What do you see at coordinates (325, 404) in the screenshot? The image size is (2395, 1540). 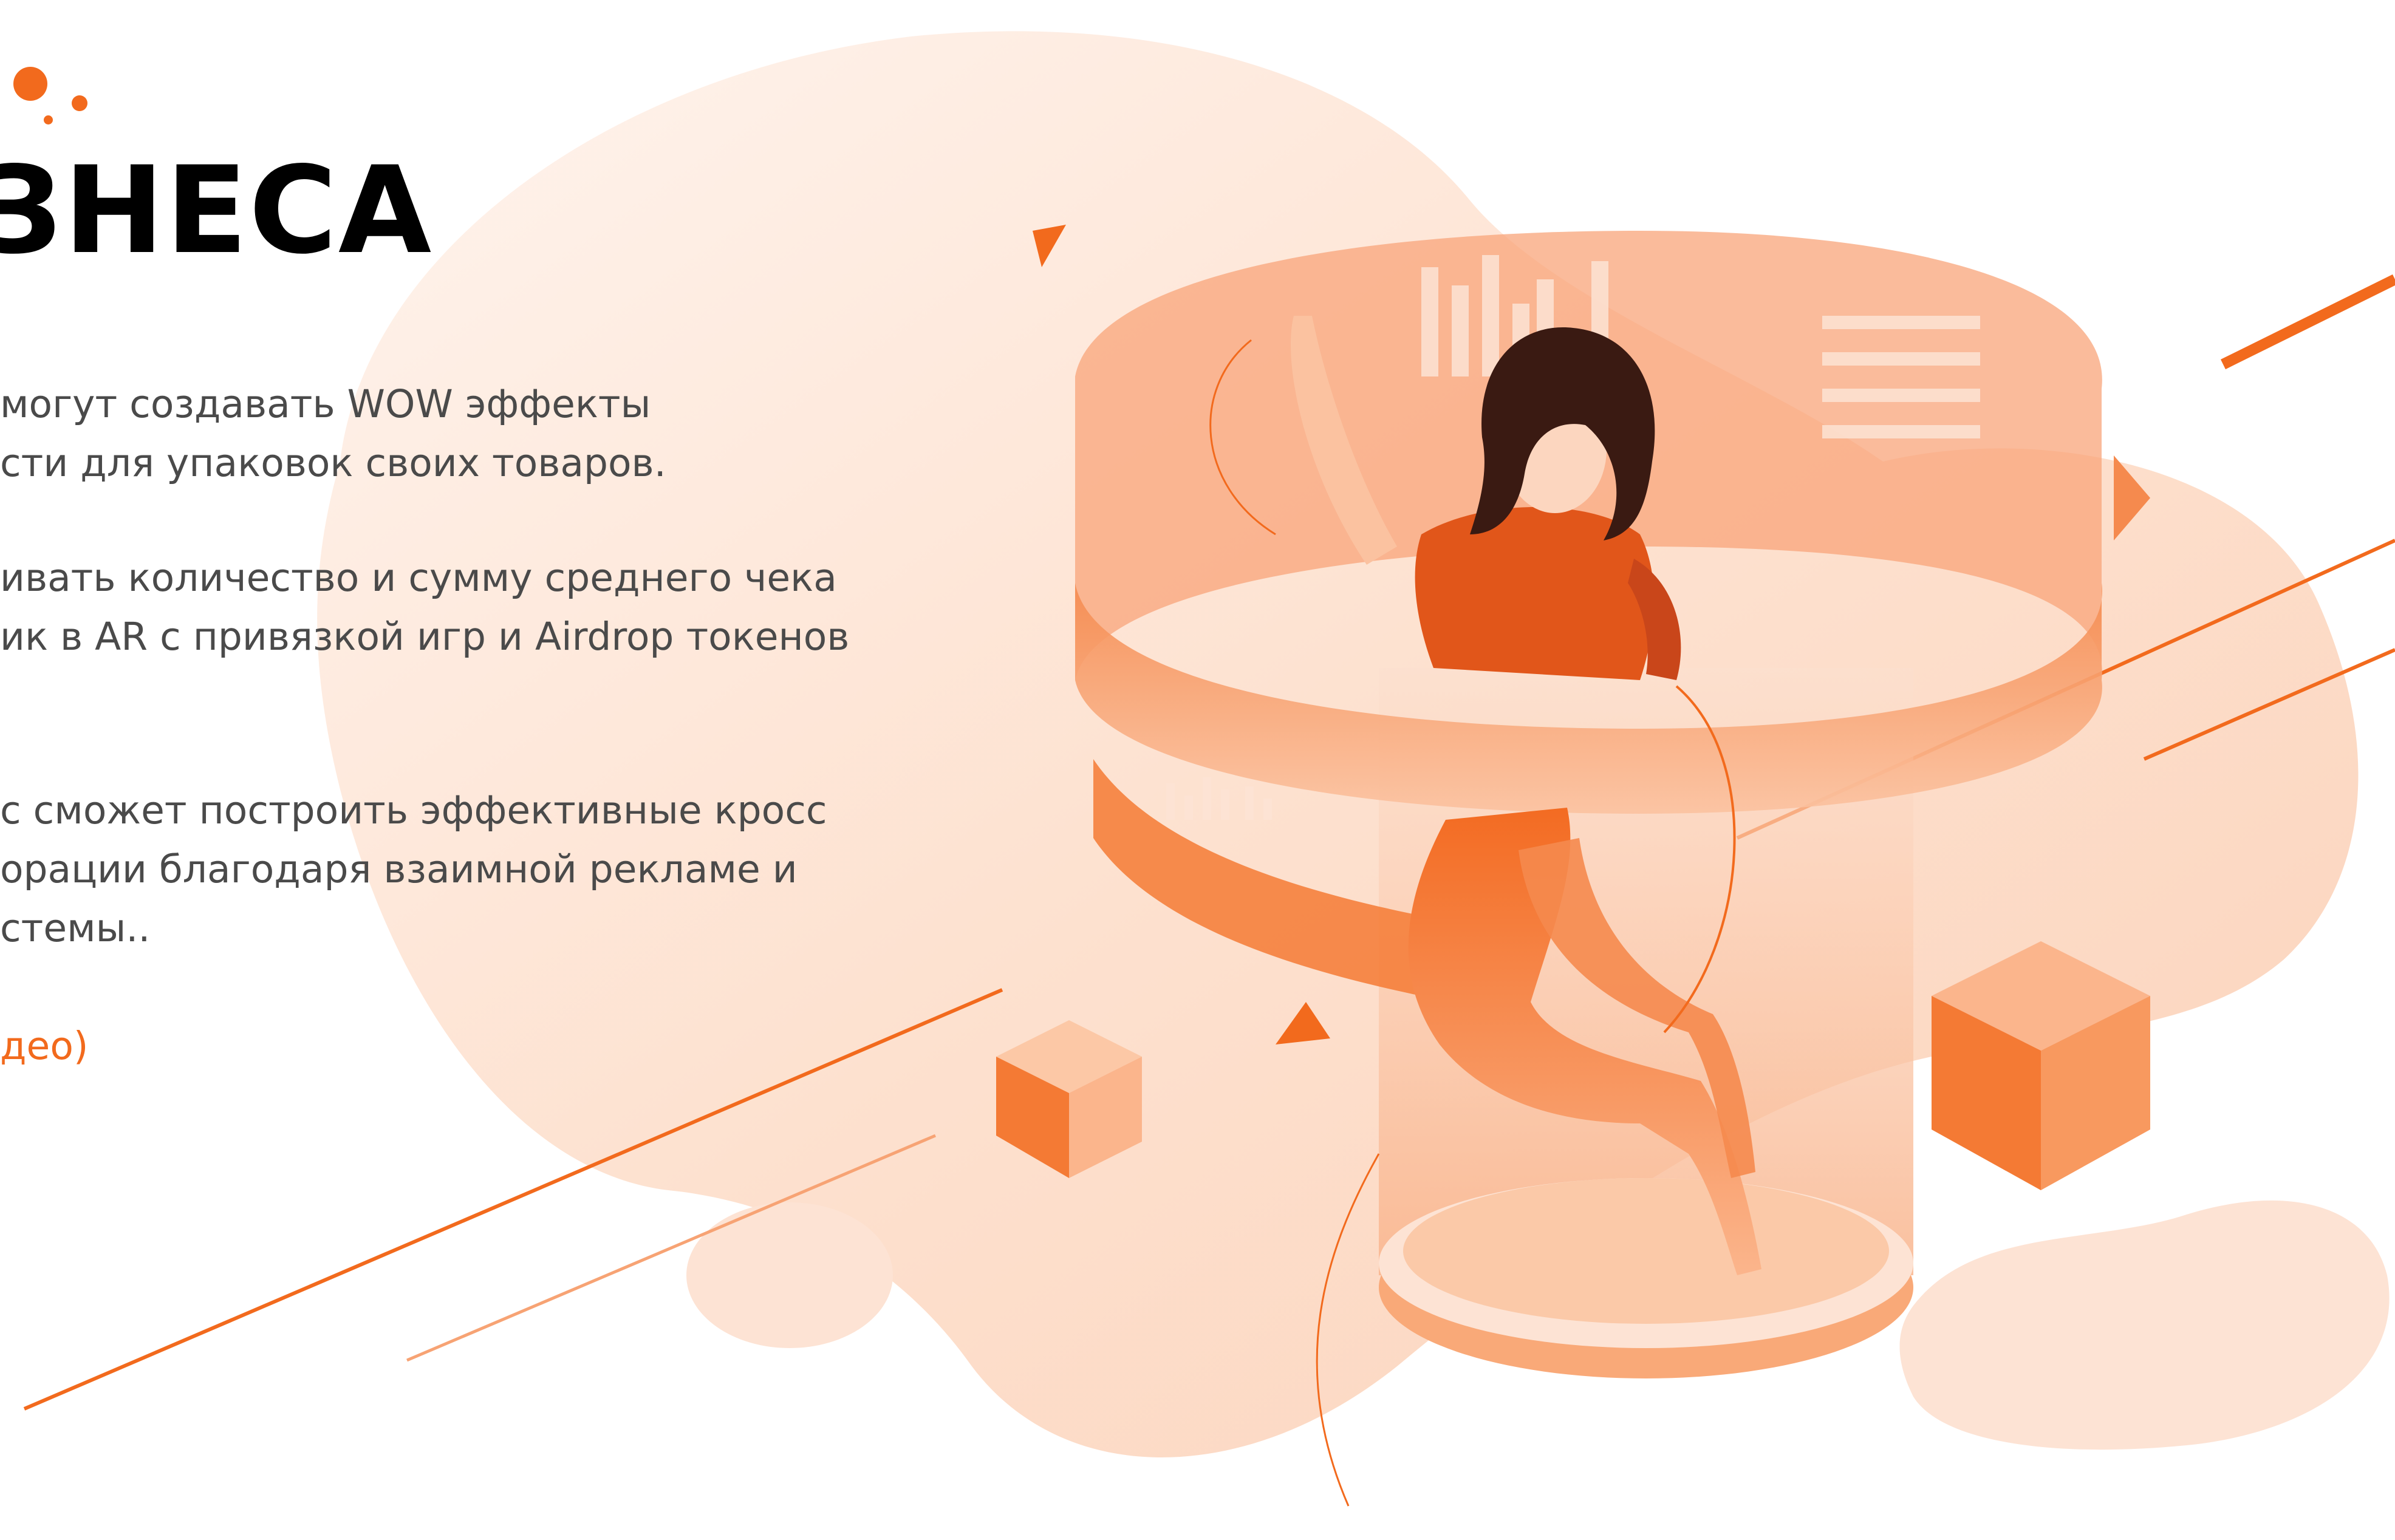 I see `paragraph-line: могут создавать WOW эффекты` at bounding box center [325, 404].